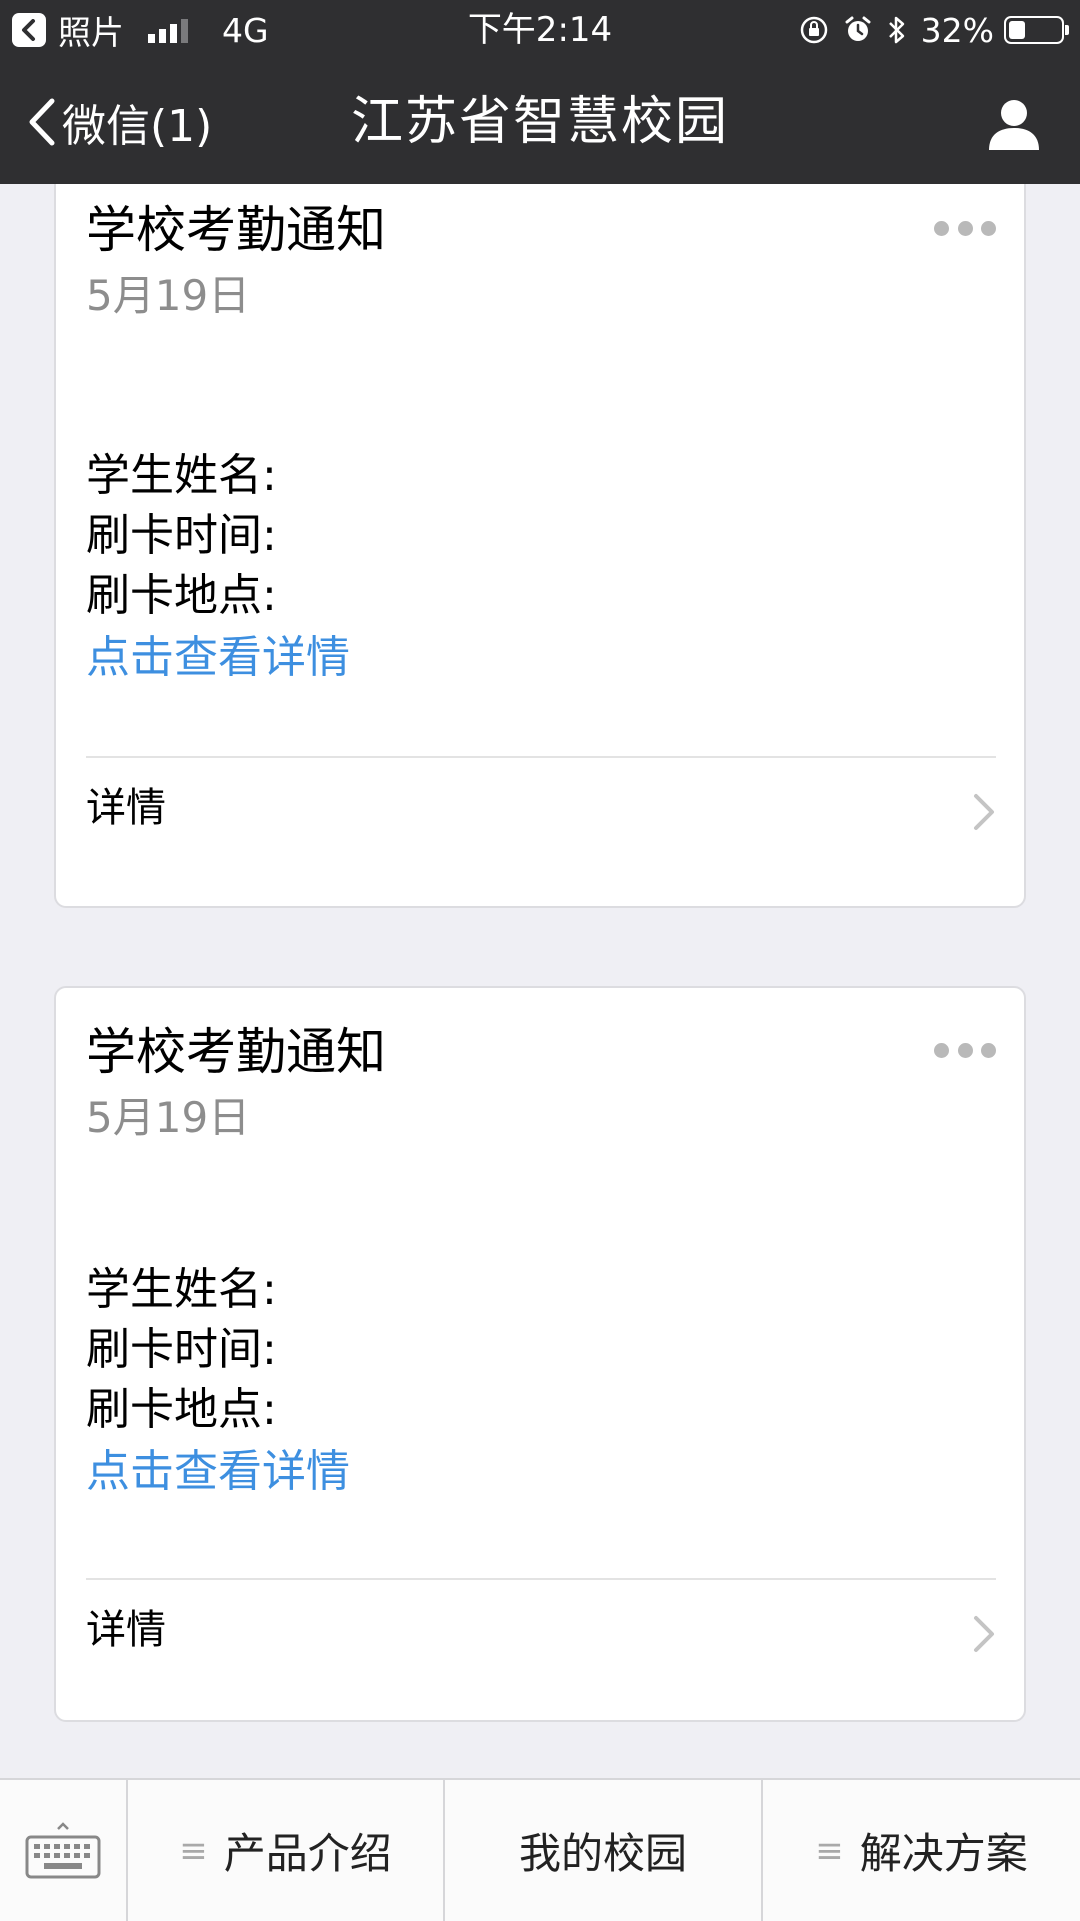 Image resolution: width=1080 pixels, height=1921 pixels. What do you see at coordinates (1036, 30) in the screenshot?
I see `battery-icon` at bounding box center [1036, 30].